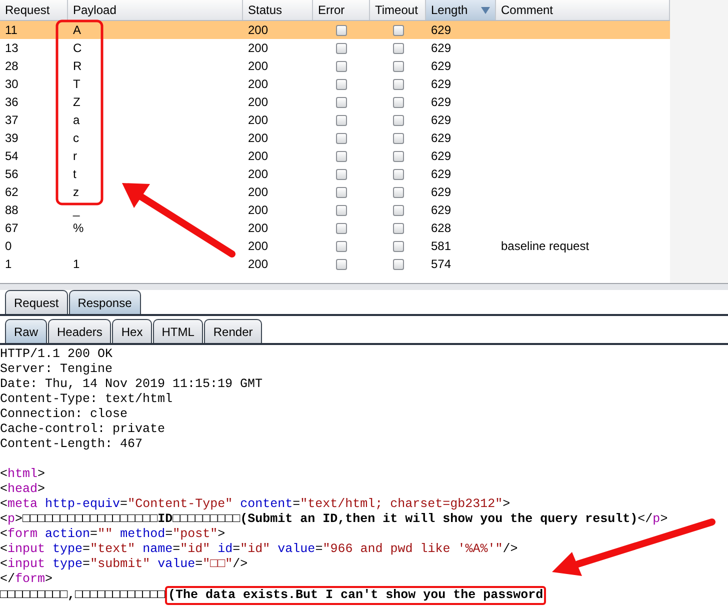 The height and width of the screenshot is (610, 728). Describe the element at coordinates (83, 595) in the screenshot. I see `code-text: □□□□□□□□□,□□□□□□□□□□□□` at that location.